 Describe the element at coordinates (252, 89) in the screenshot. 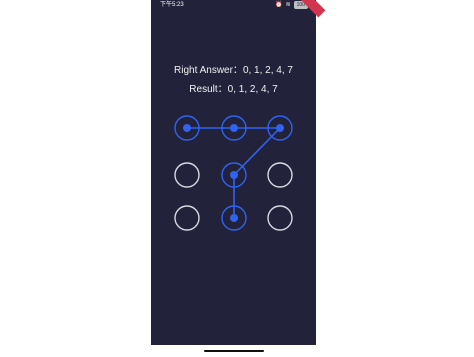

I see `result-value: 0, 1, 2, 4, 7` at that location.